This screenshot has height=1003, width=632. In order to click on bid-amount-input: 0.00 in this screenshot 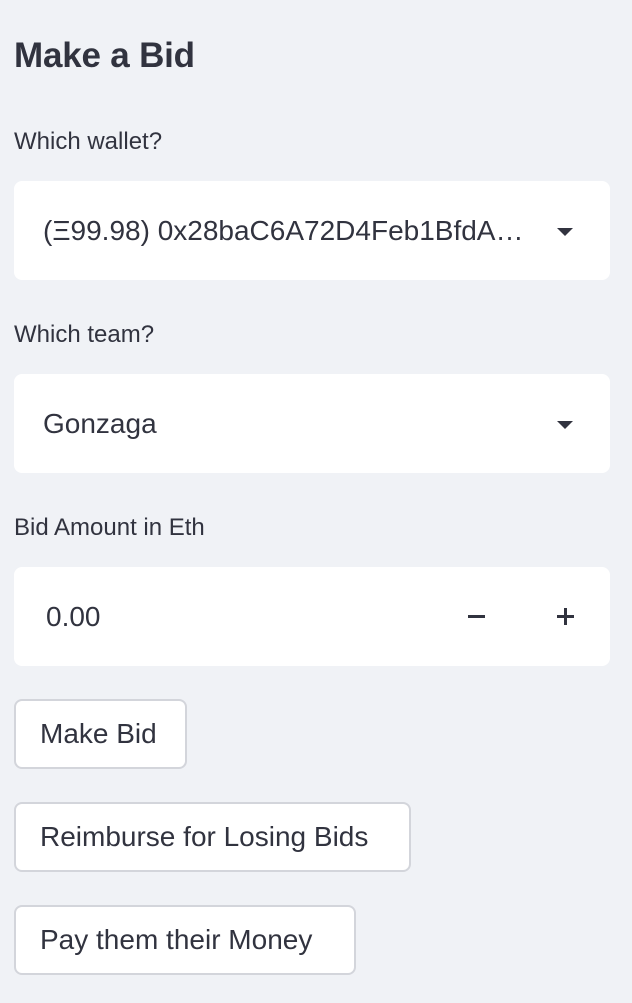, I will do `click(223, 616)`.